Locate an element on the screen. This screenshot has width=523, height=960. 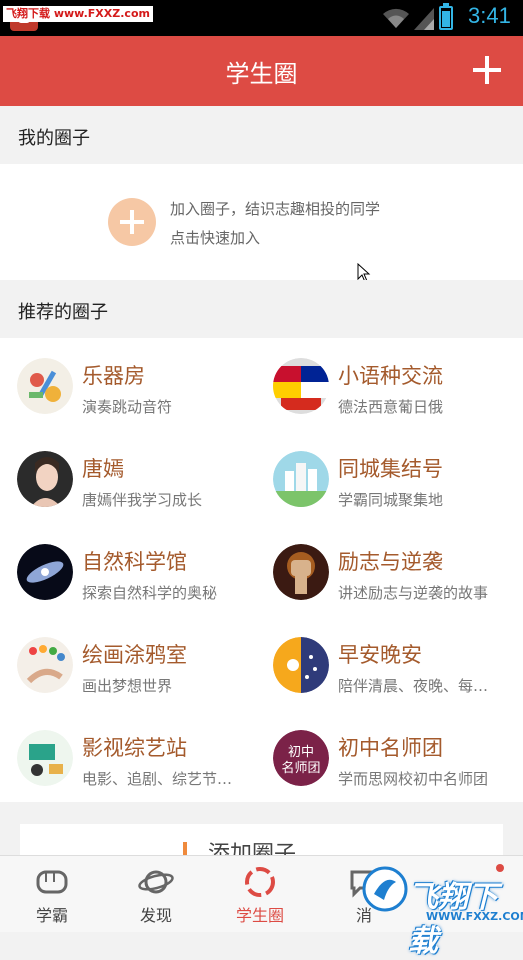
app-header: 学生圈 is located at coordinates (261, 71).